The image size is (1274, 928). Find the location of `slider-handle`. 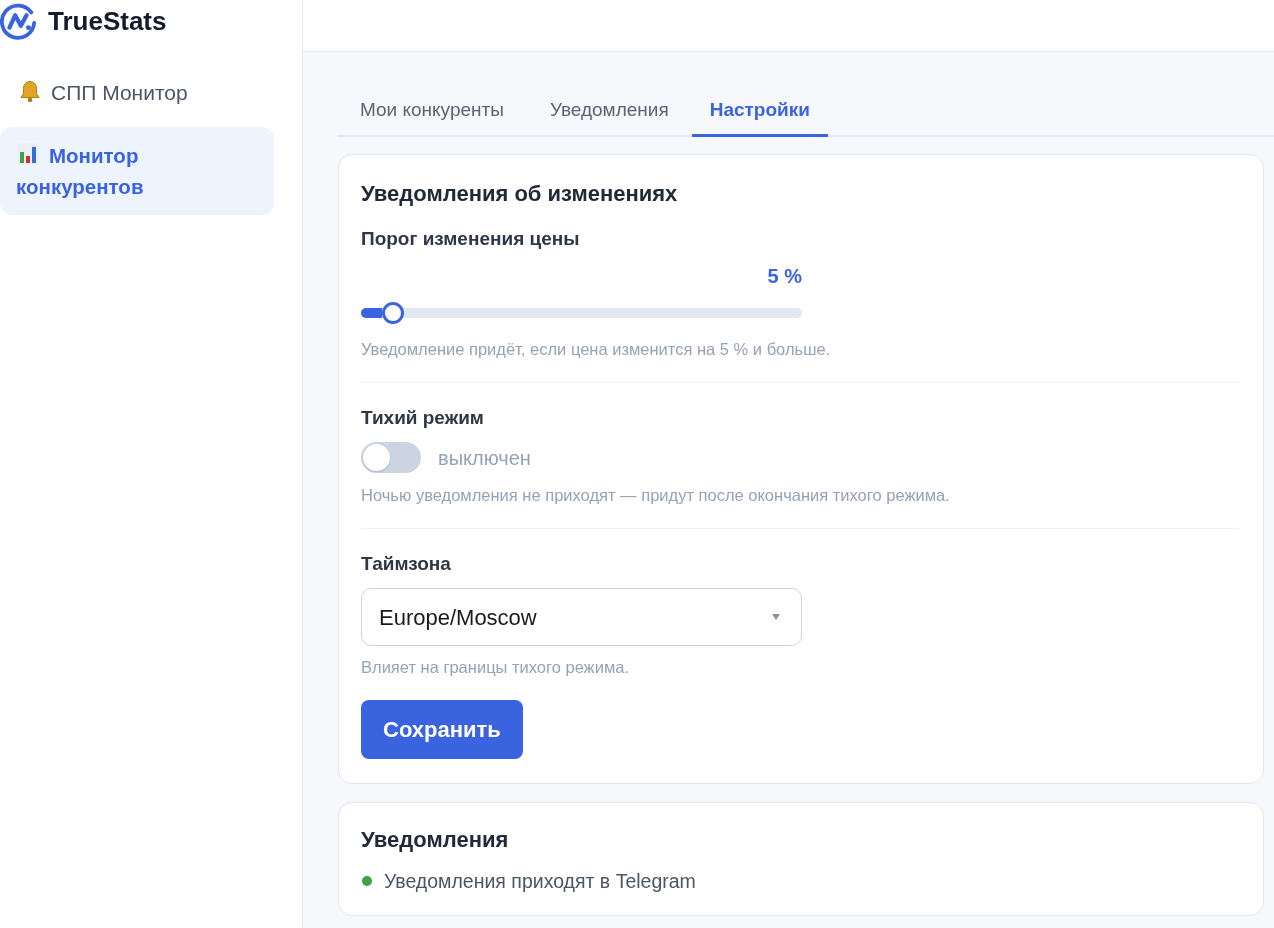

slider-handle is located at coordinates (392, 313).